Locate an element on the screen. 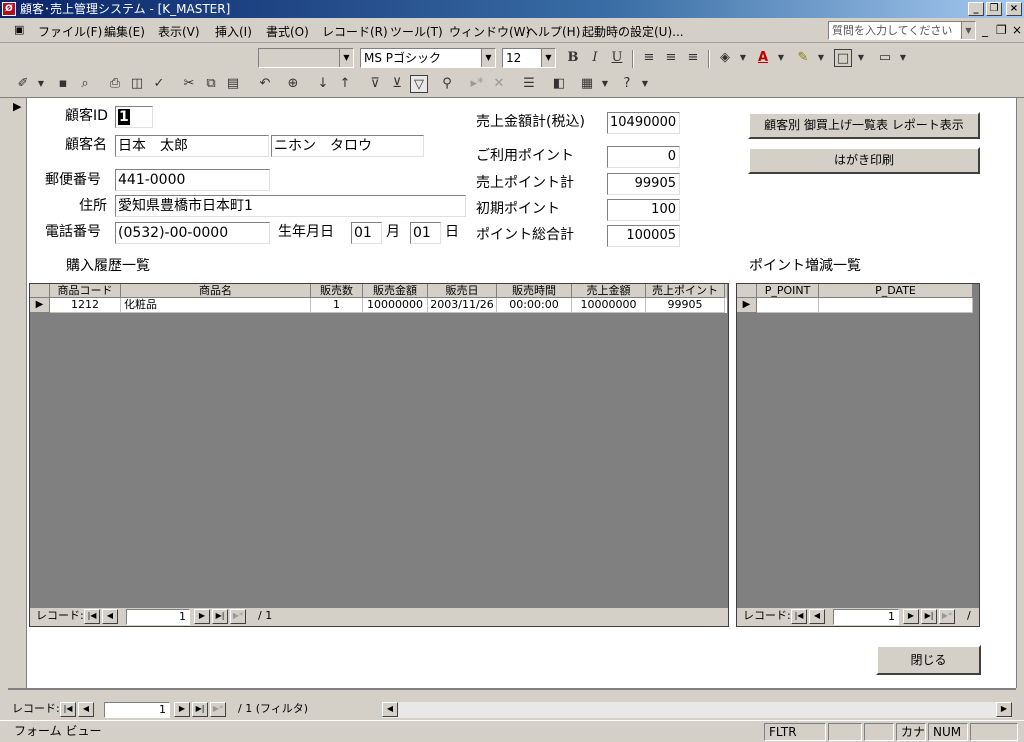 The width and height of the screenshot is (1024, 742). align-center-icon: ≡ is located at coordinates (671, 58).